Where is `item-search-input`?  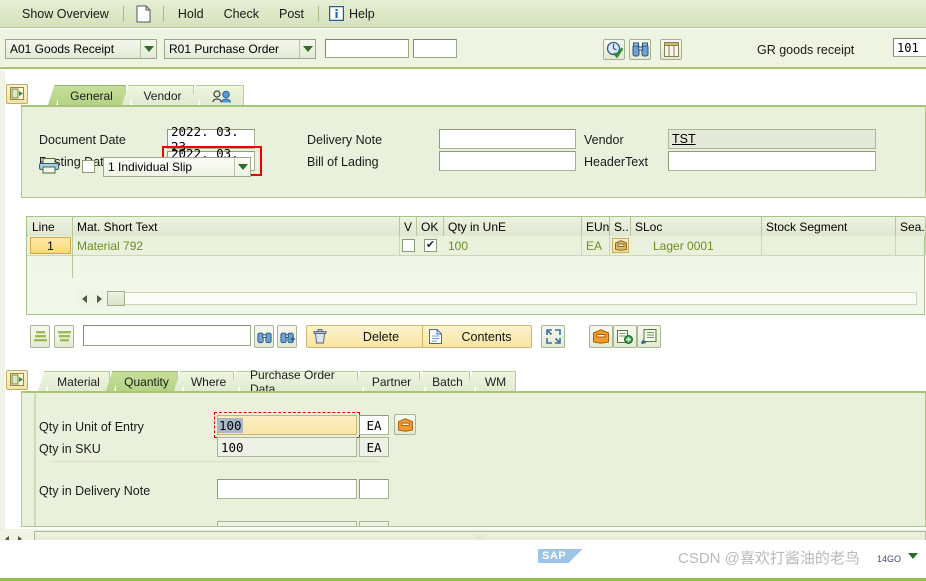 item-search-input is located at coordinates (167, 335).